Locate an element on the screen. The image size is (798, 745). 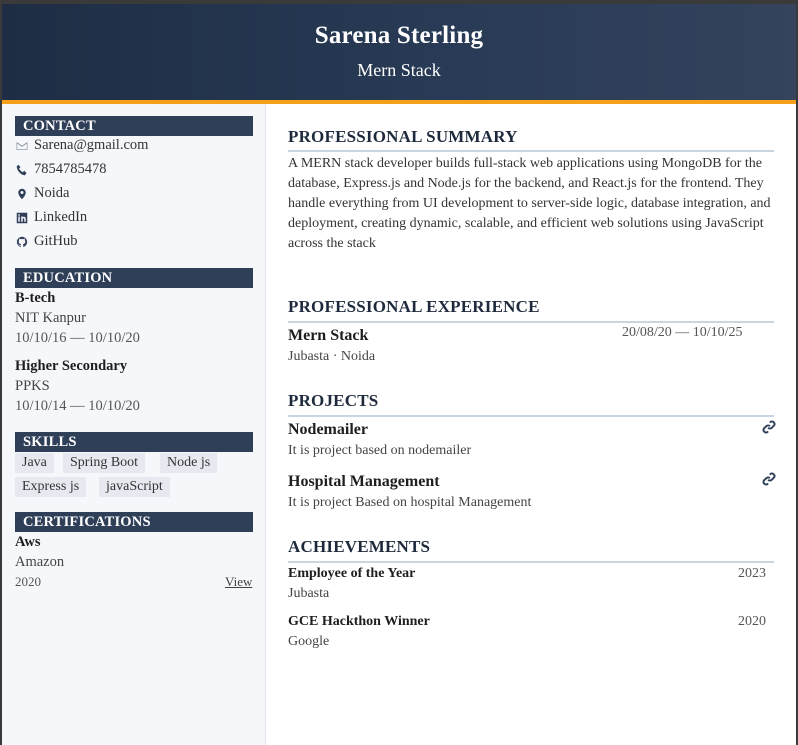
experience-heading: PROFESSIONAL EXPERIENCE is located at coordinates (414, 306).